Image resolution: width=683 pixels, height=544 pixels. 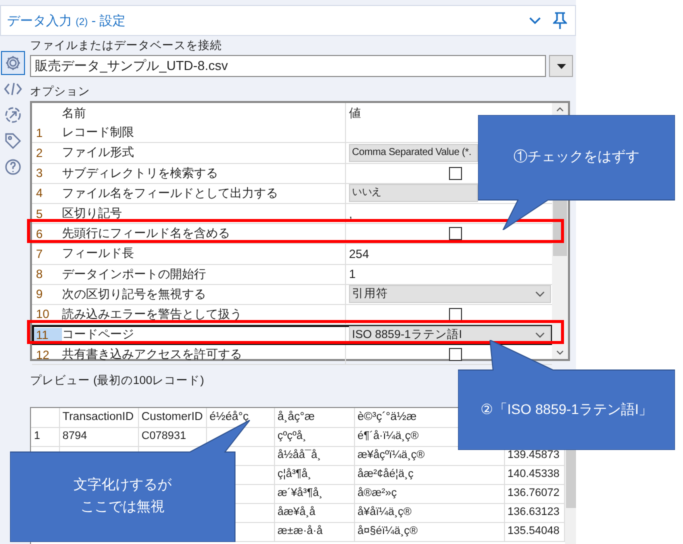 What do you see at coordinates (123, 484) in the screenshot?
I see `callout-text: 文字化けするが` at bounding box center [123, 484].